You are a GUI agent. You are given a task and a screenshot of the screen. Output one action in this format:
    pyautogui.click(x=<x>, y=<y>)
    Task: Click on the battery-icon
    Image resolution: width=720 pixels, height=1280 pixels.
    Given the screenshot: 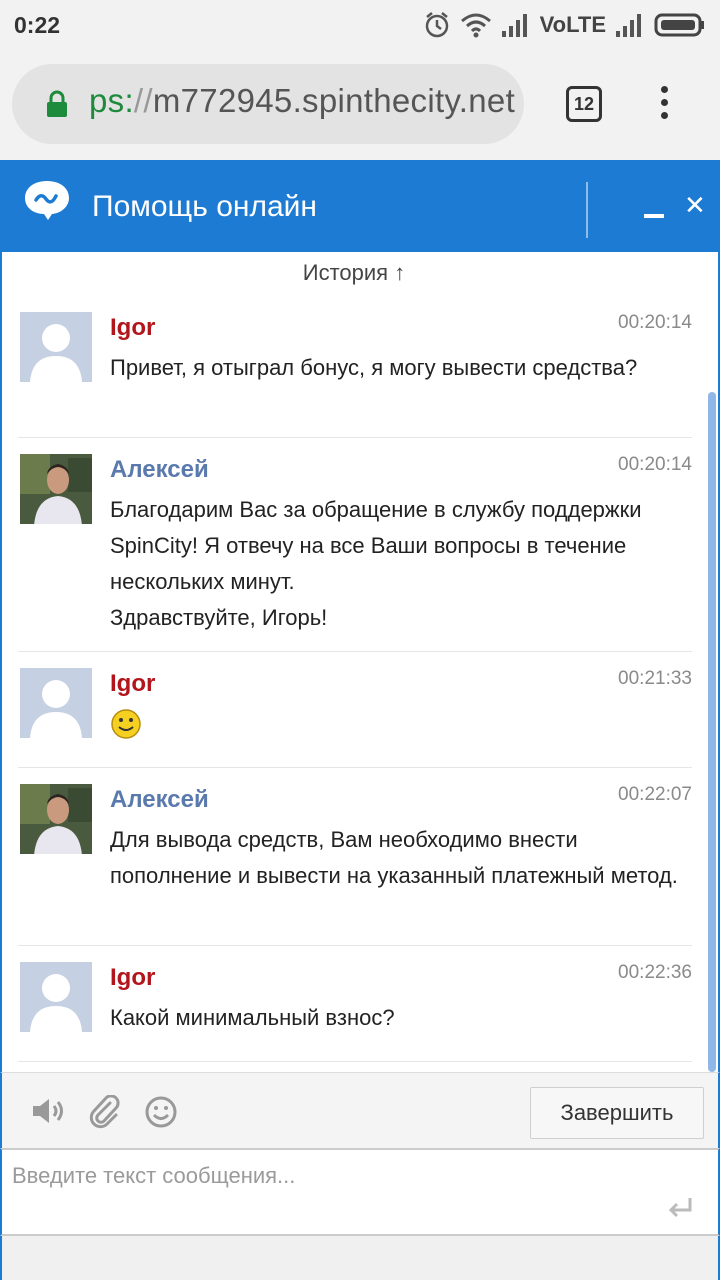 What is the action you would take?
    pyautogui.click(x=679, y=25)
    